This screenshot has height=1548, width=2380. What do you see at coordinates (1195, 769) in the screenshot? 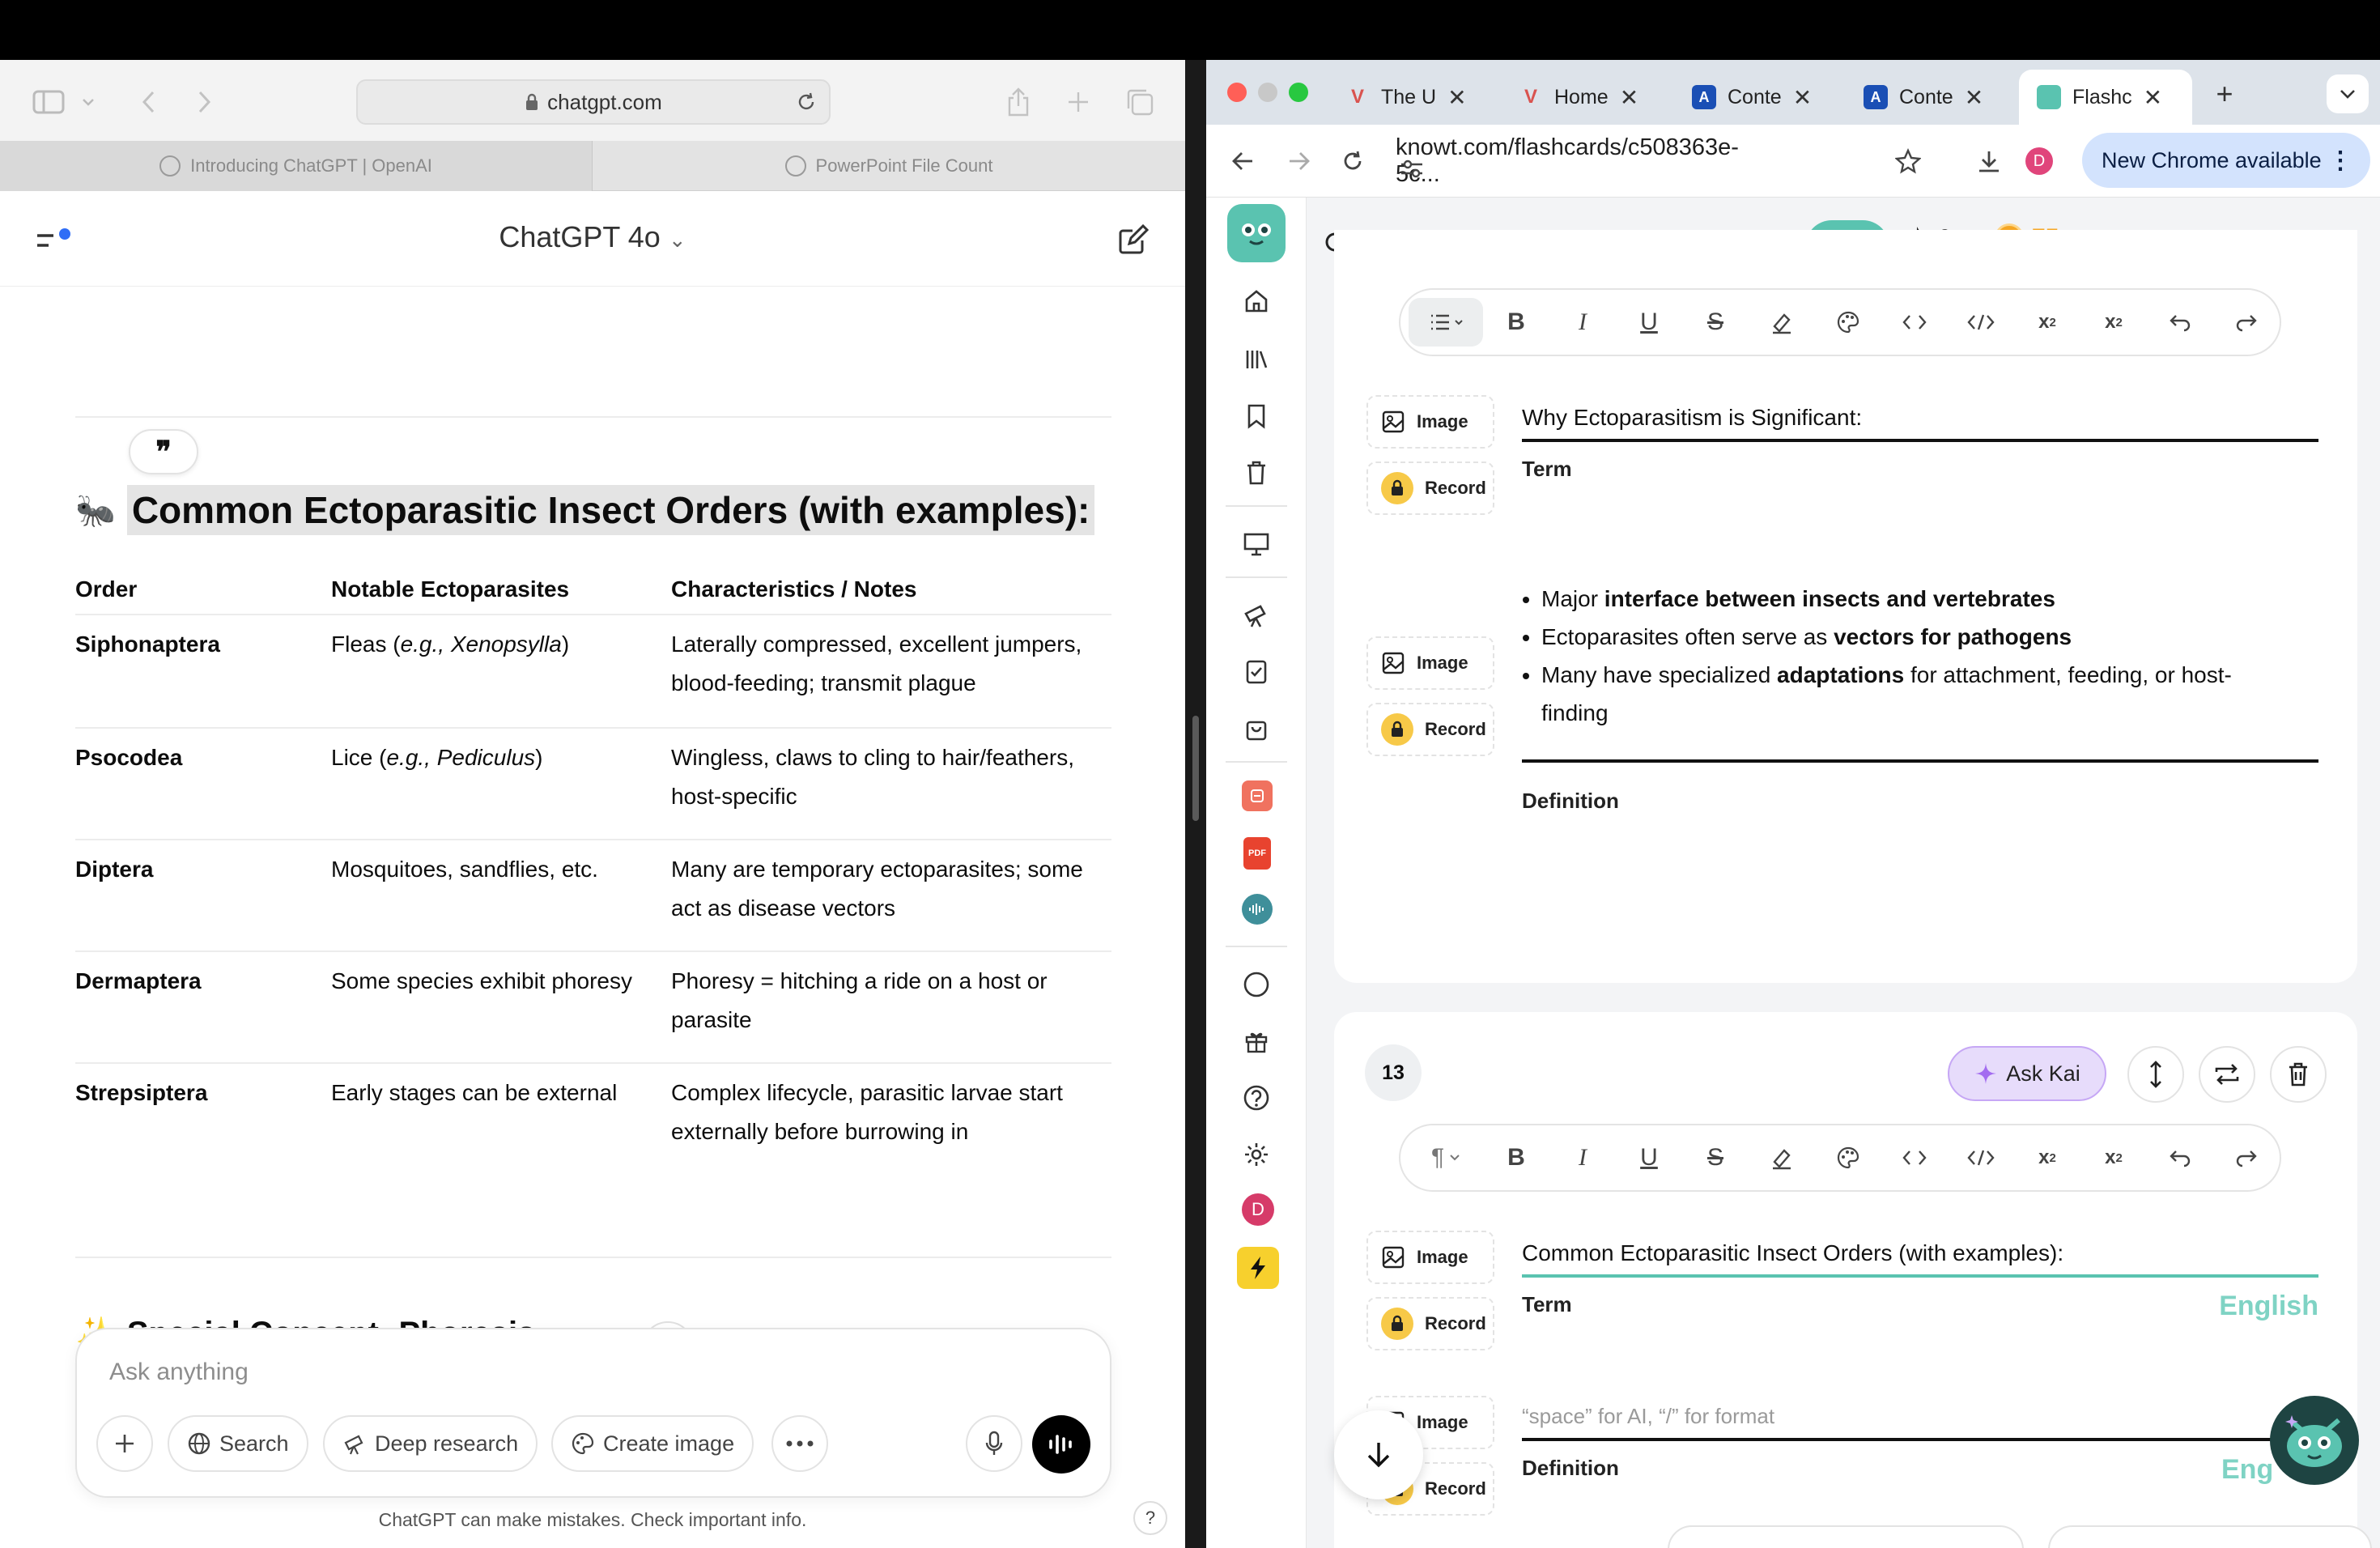
I see `divider-handle` at bounding box center [1195, 769].